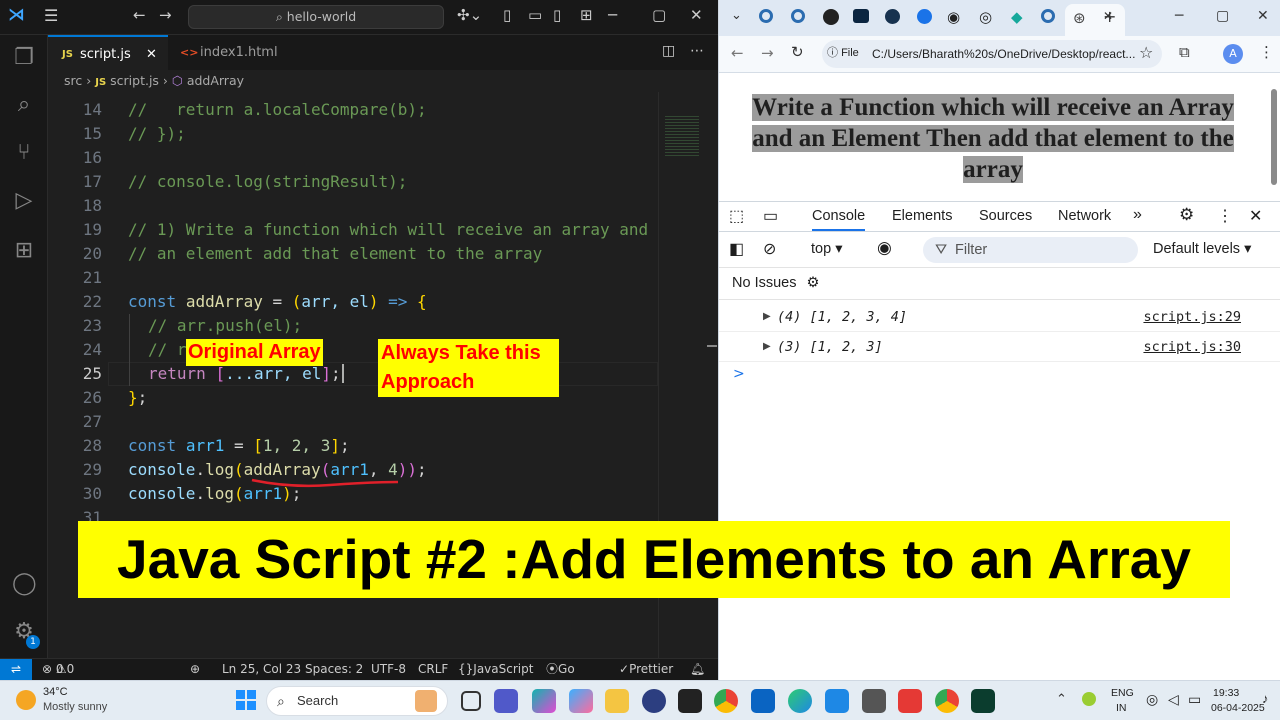 The height and width of the screenshot is (720, 1280). What do you see at coordinates (24, 200) in the screenshot?
I see `run-debug-icon: ▷` at bounding box center [24, 200].